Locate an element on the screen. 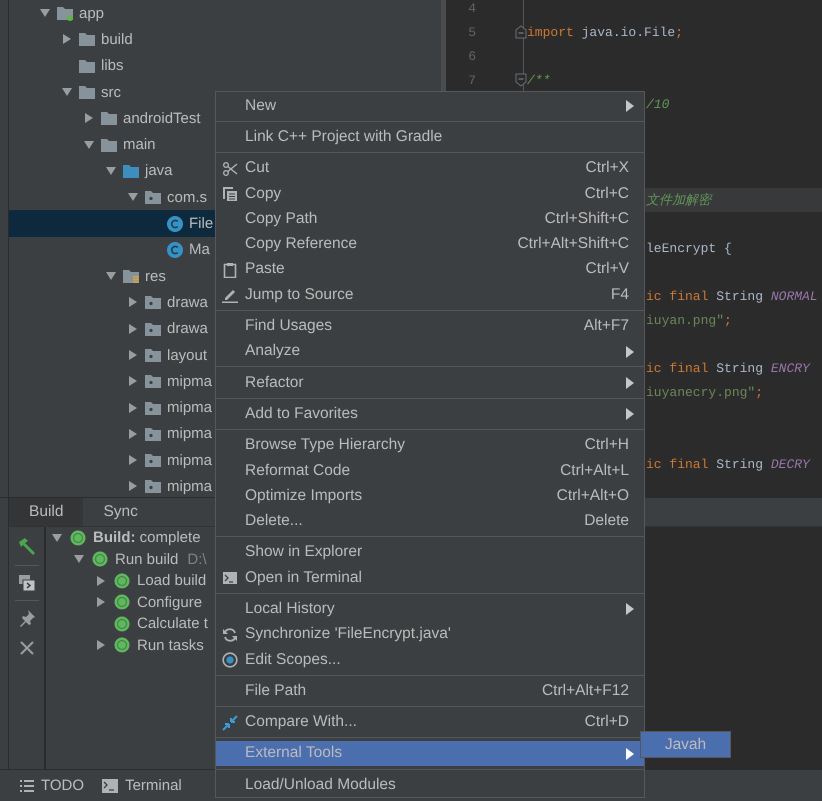 The height and width of the screenshot is (801, 822). shortcut-label: F4 is located at coordinates (619, 295).